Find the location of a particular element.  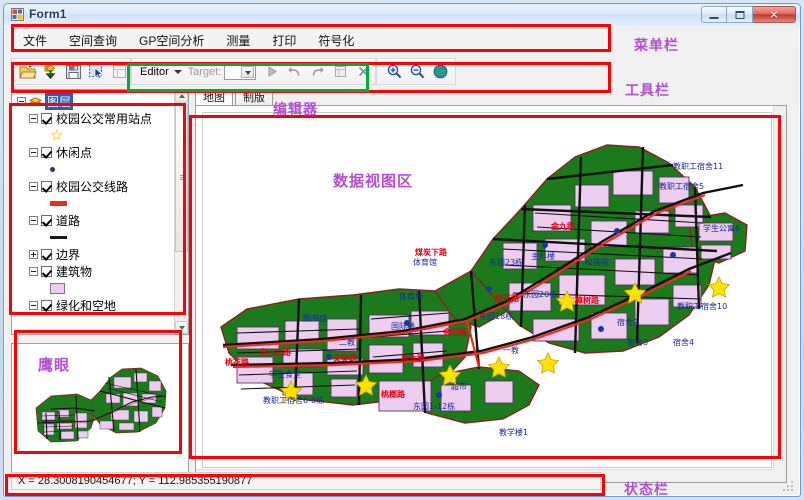

resize-grip is located at coordinates (789, 486).